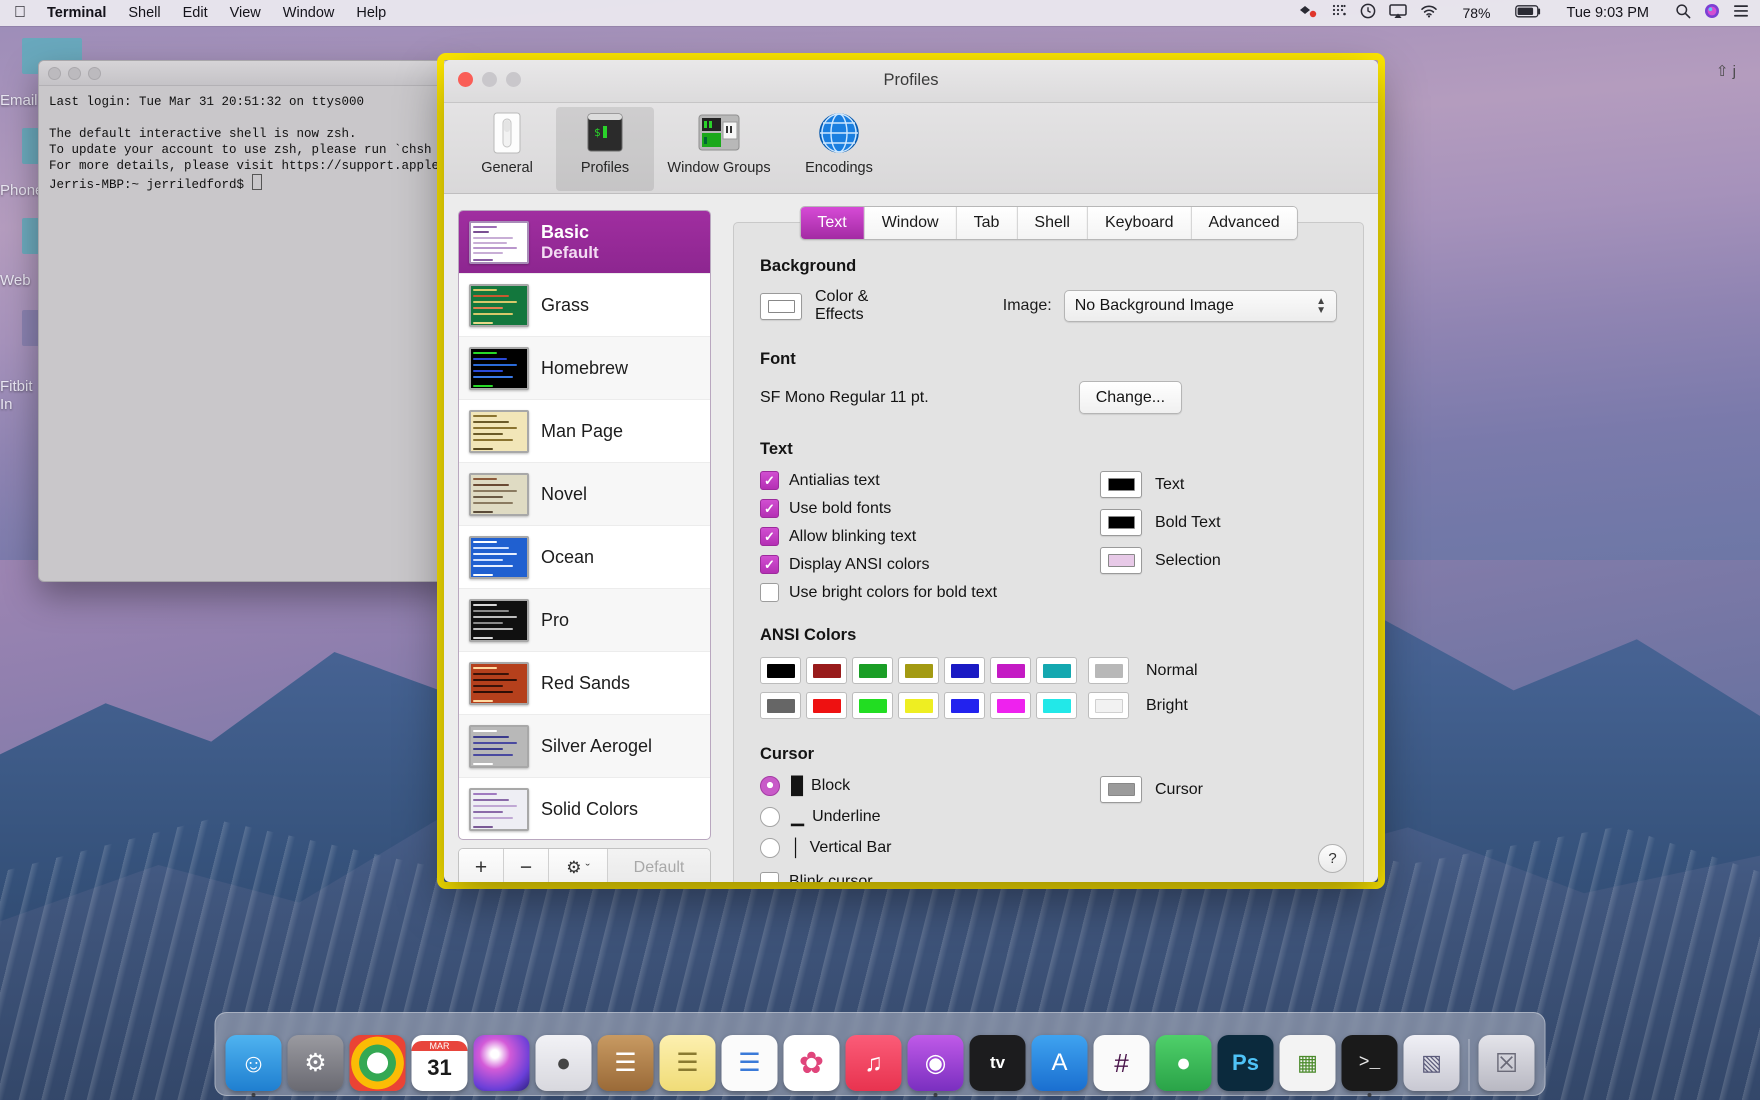  Describe the element at coordinates (507, 149) in the screenshot. I see `toolbar-item-general: General` at that location.